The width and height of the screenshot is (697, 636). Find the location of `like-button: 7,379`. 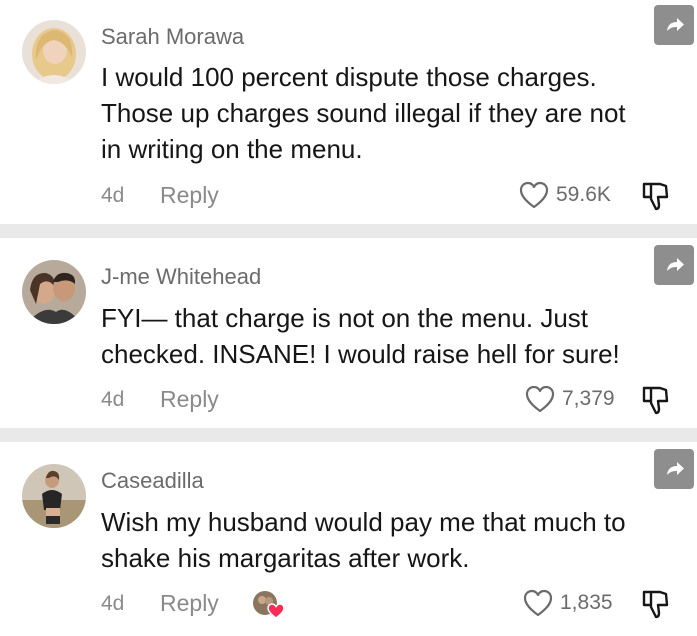

like-button: 7,379 is located at coordinates (569, 399).